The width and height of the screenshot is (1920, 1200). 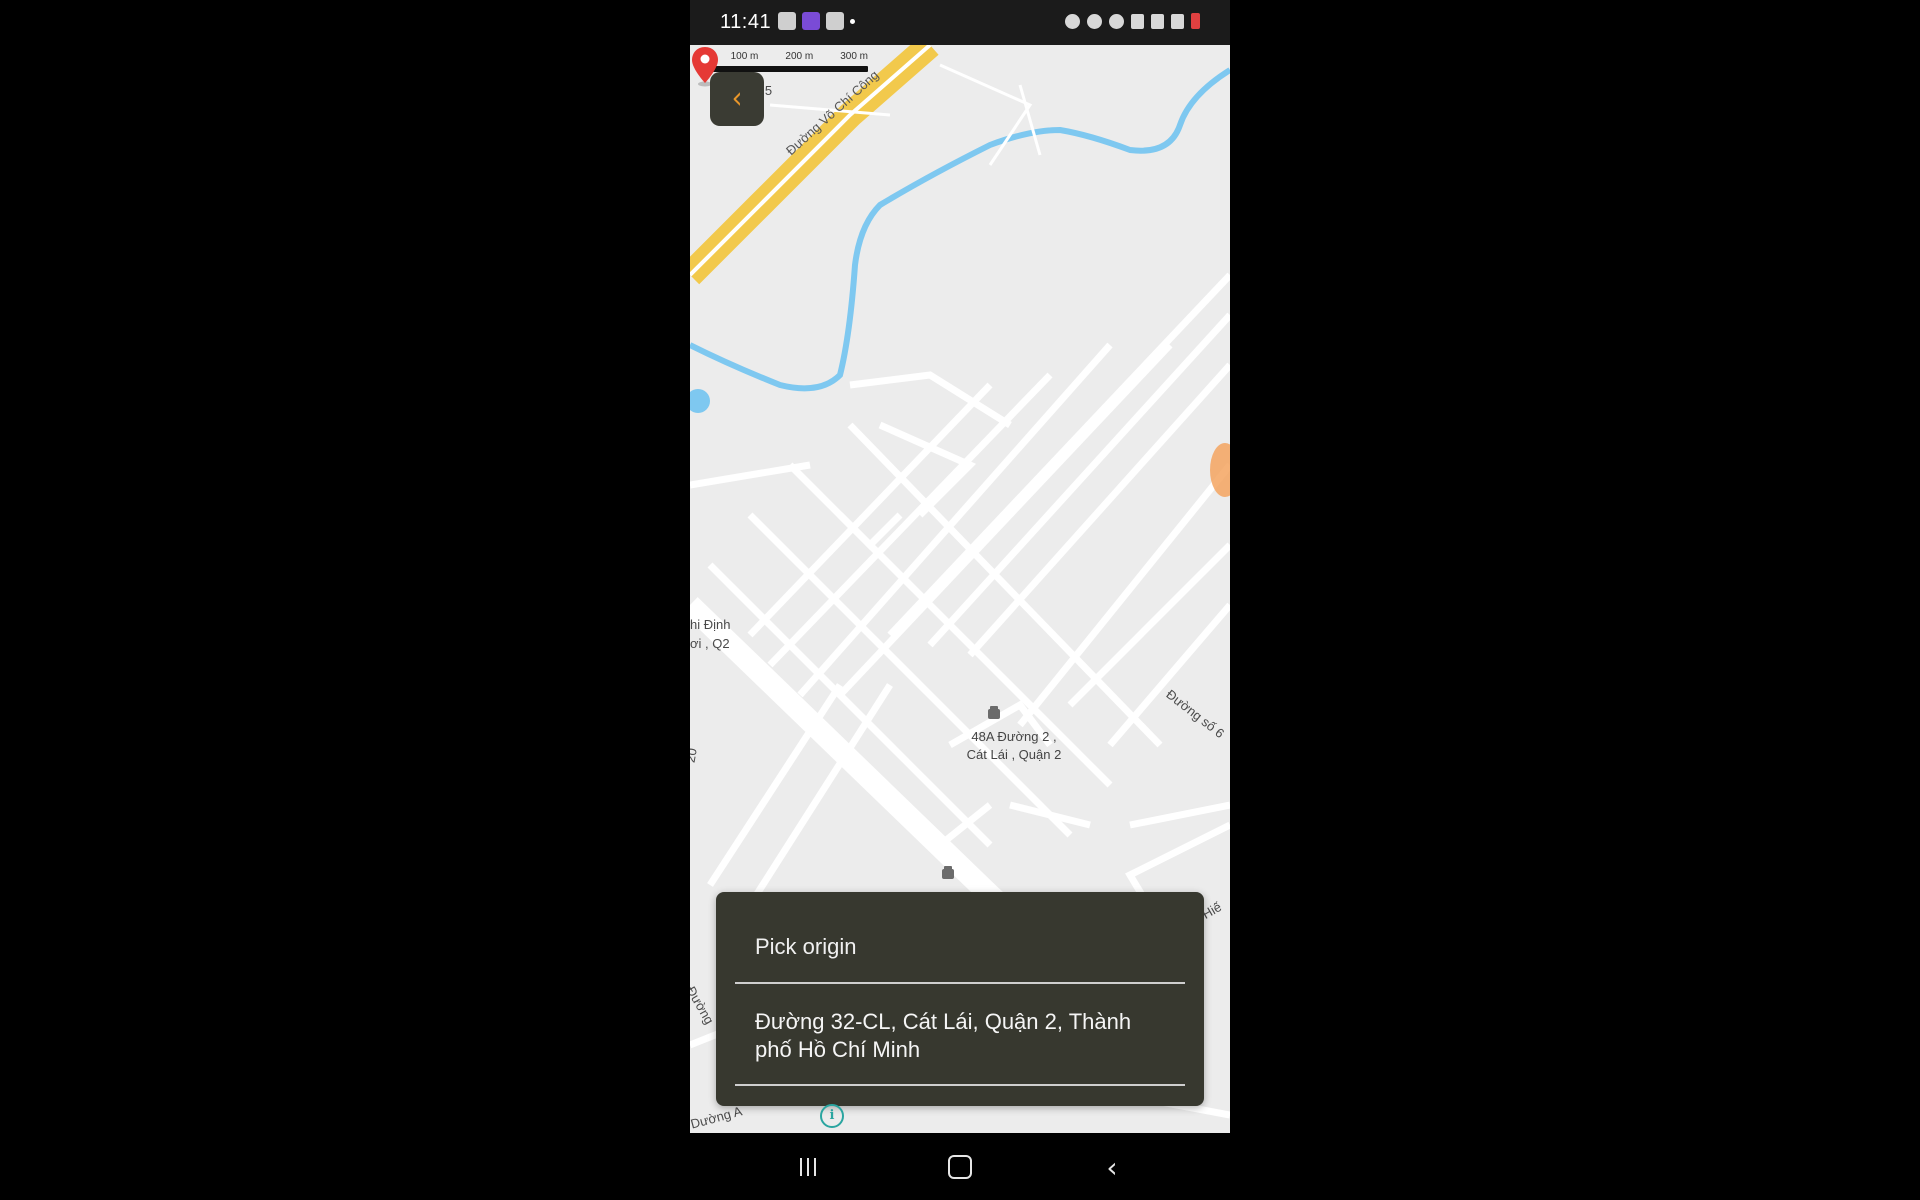 What do you see at coordinates (1137, 21) in the screenshot?
I see `volte-icon` at bounding box center [1137, 21].